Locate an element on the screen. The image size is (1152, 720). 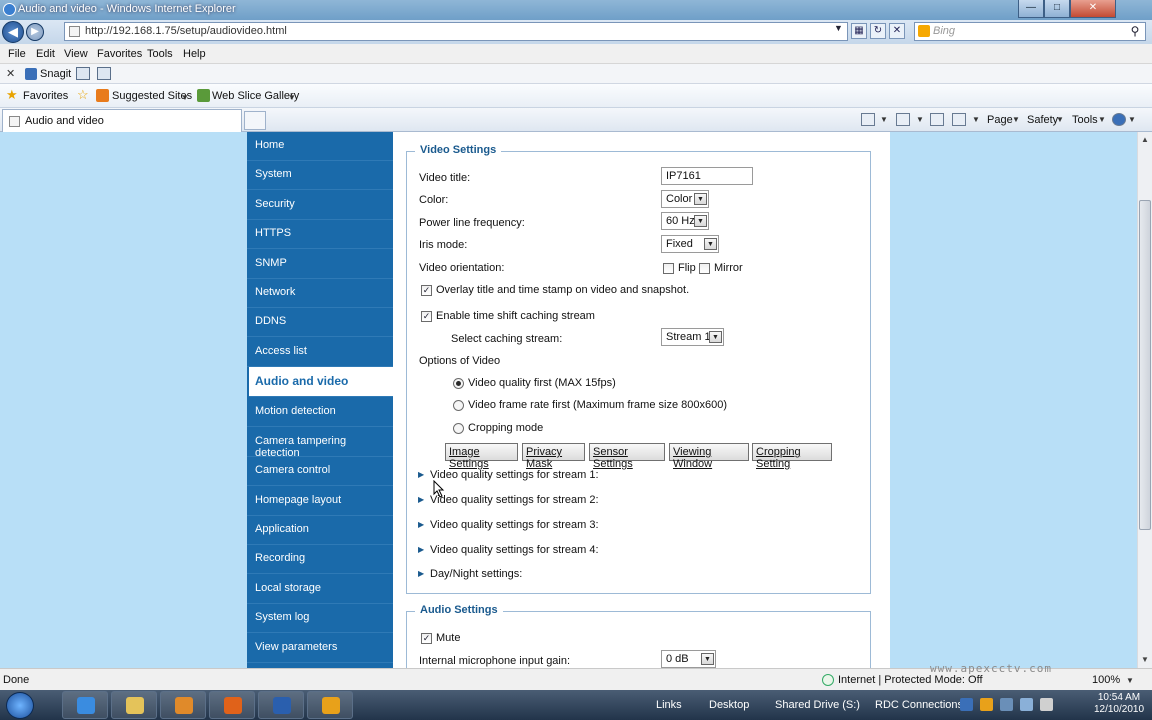
viewing-window-button: Viewing Window is located at coordinates (709, 456).